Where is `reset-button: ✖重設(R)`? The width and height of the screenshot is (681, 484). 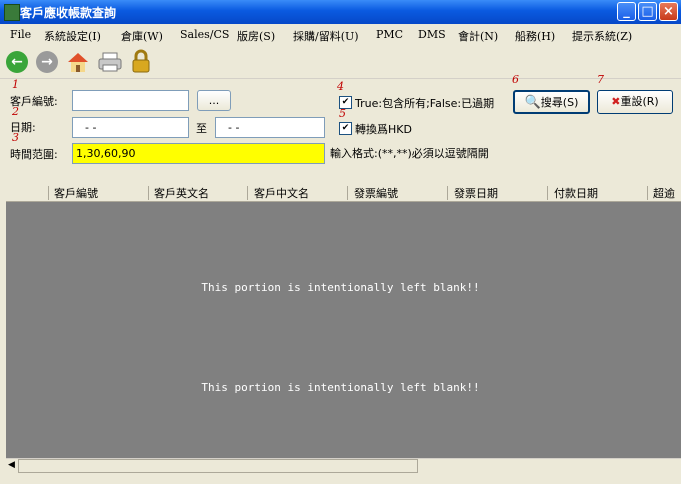
reset-button: ✖重設(R) is located at coordinates (635, 102).